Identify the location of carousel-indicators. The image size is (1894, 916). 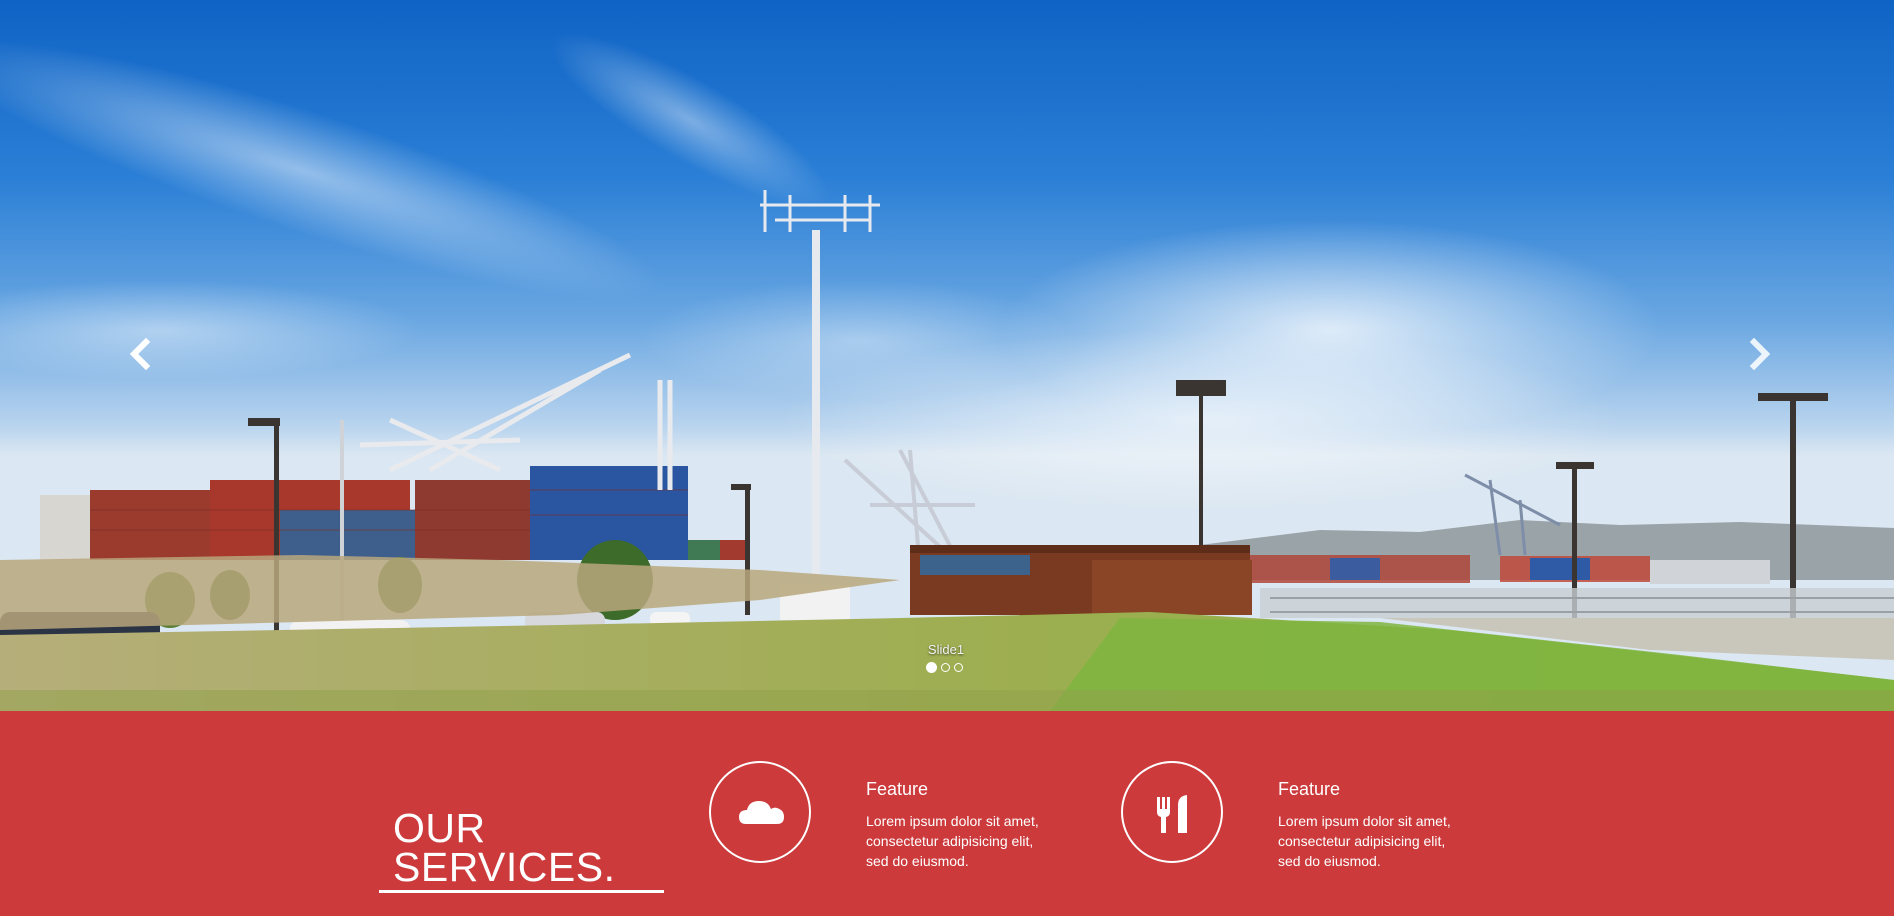
(944, 667).